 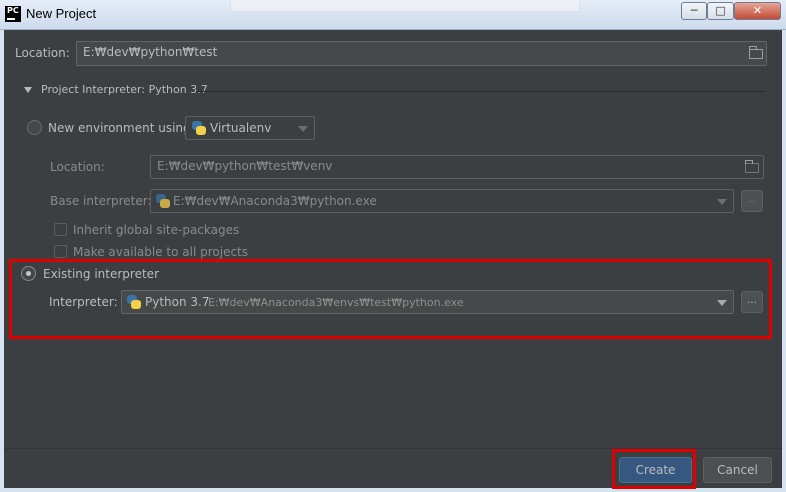 What do you see at coordinates (101, 274) in the screenshot?
I see `existing-interpreter-label: Existing interpreter` at bounding box center [101, 274].